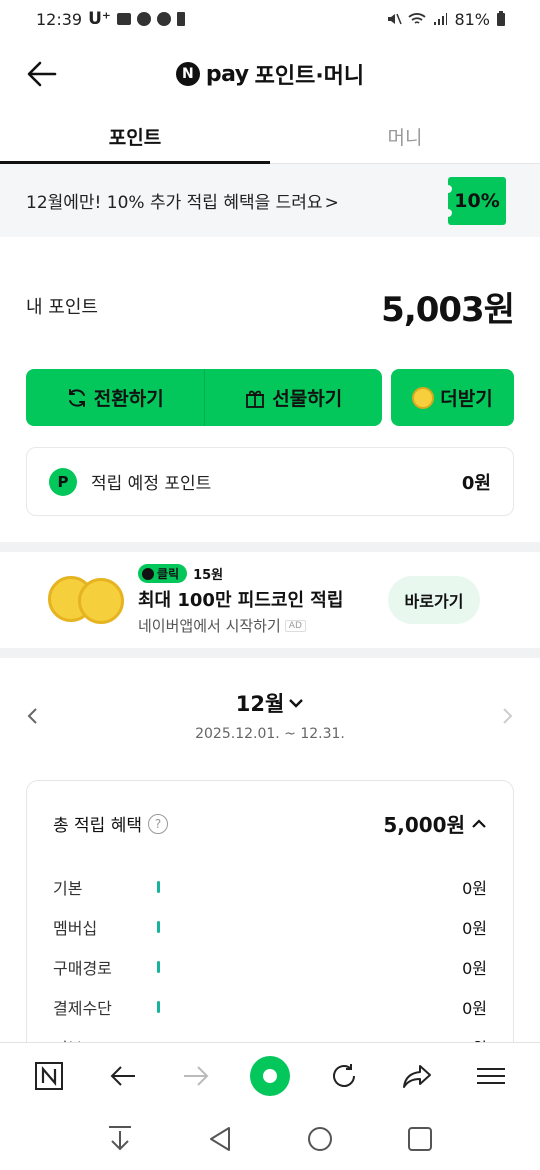  What do you see at coordinates (158, 823) in the screenshot?
I see `help-icon: ?` at bounding box center [158, 823].